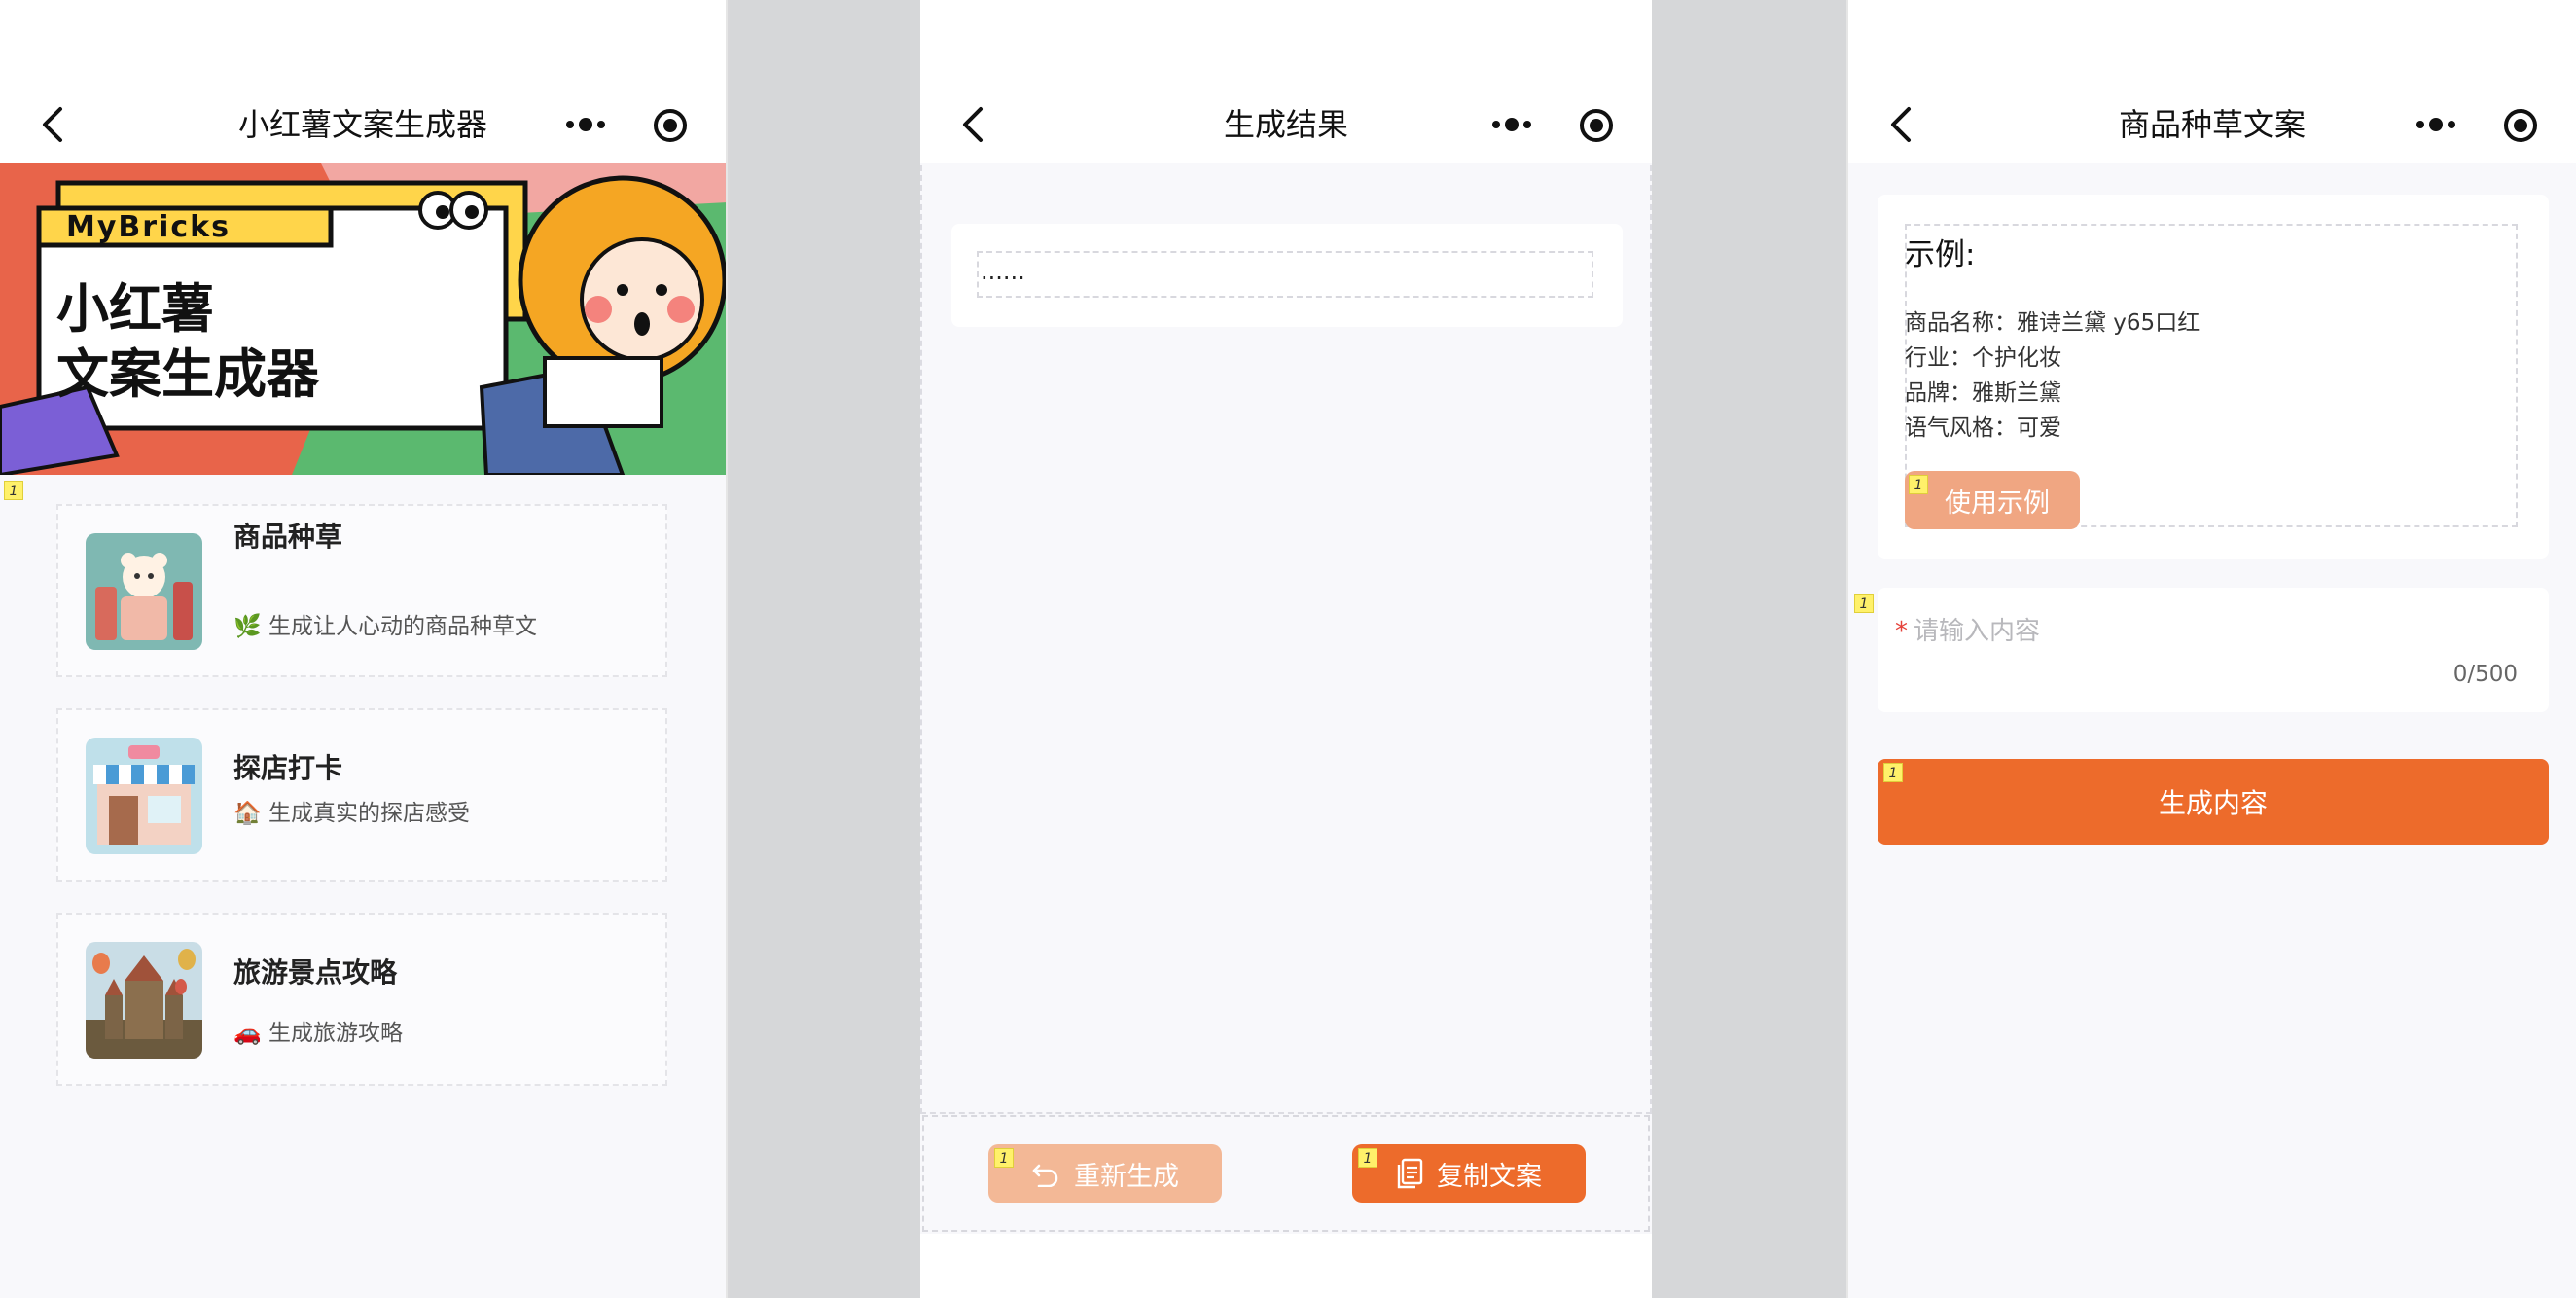  What do you see at coordinates (1940, 254) in the screenshot?
I see `example-title: 示例:` at bounding box center [1940, 254].